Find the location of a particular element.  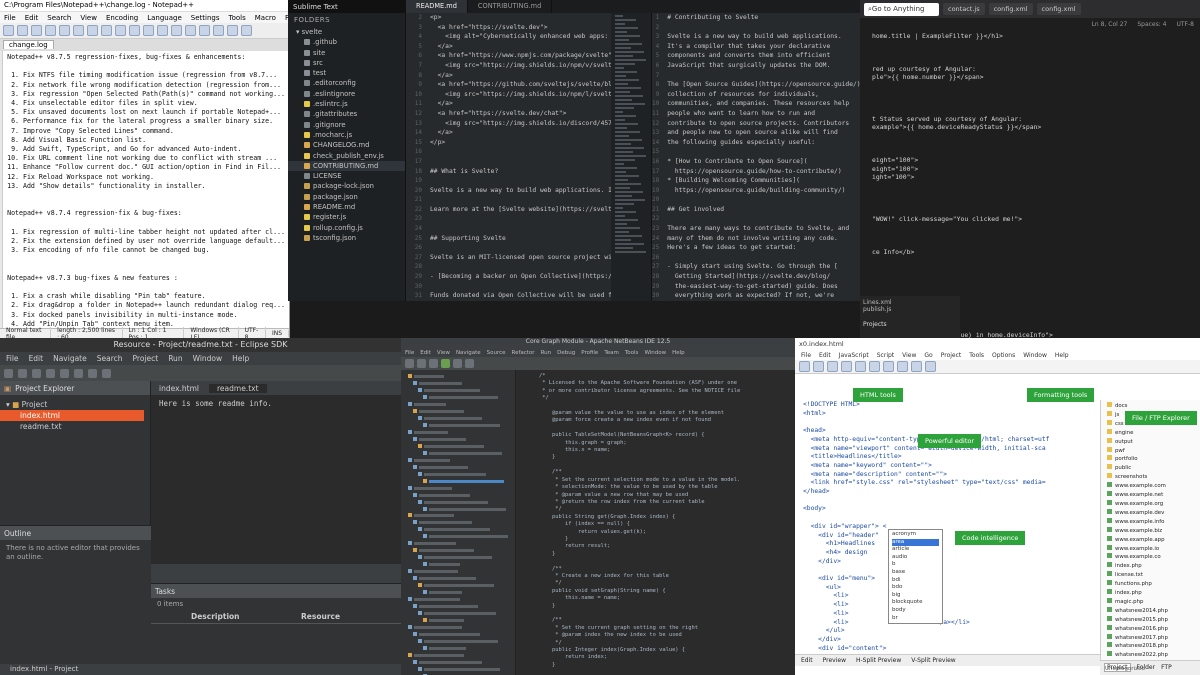

explorer-item: engine is located at coordinates (1150, 433).